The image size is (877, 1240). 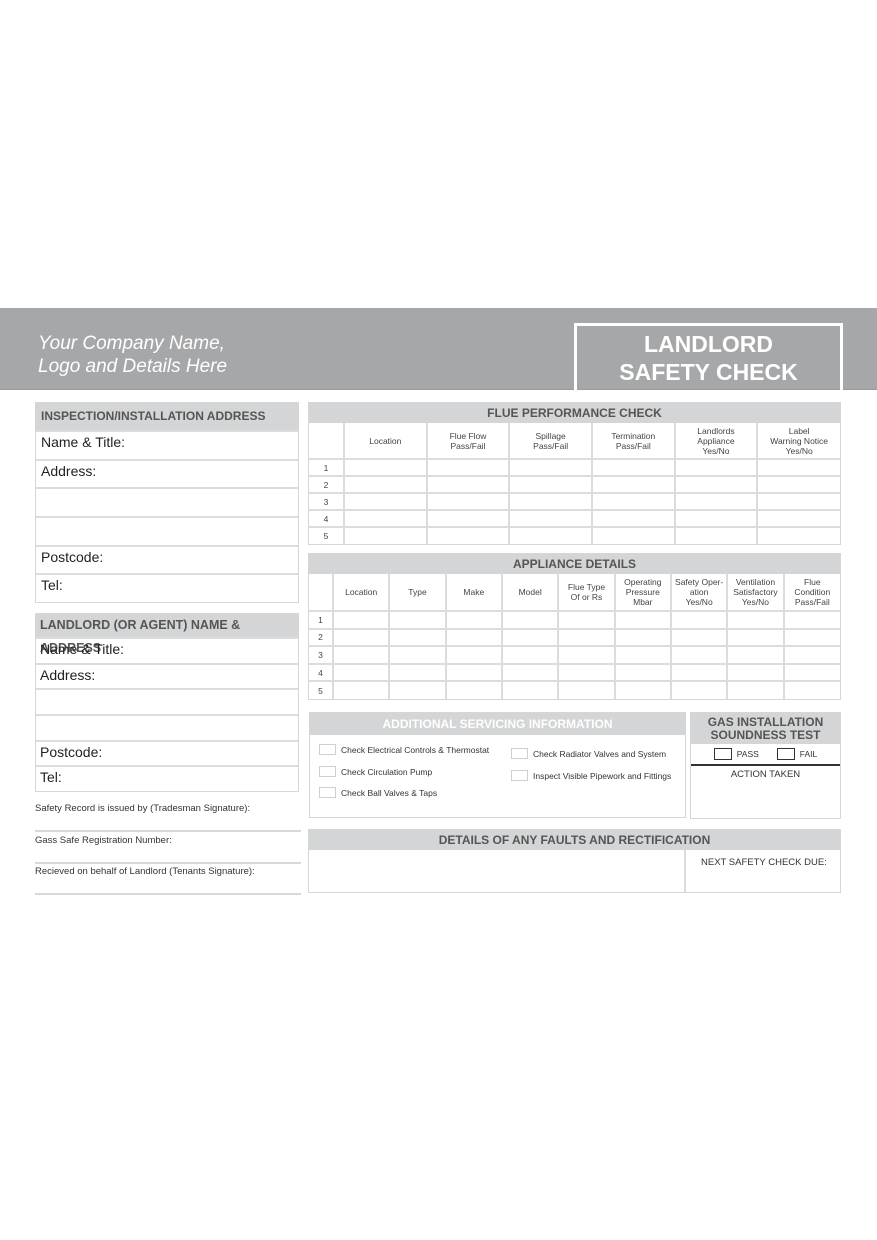 I want to click on pass-checkbox, so click(x=722, y=754).